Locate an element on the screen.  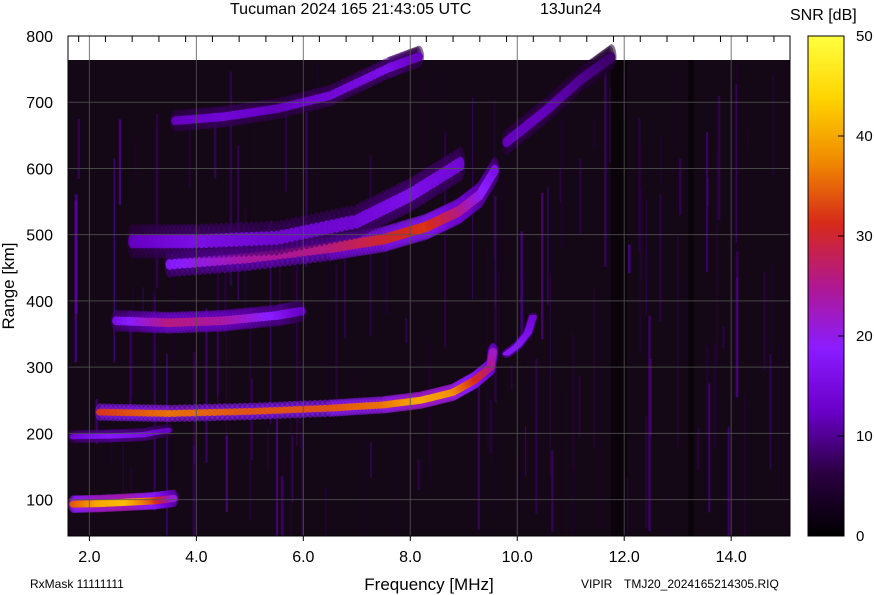
x-tick-label: 12.0 is located at coordinates (624, 557).